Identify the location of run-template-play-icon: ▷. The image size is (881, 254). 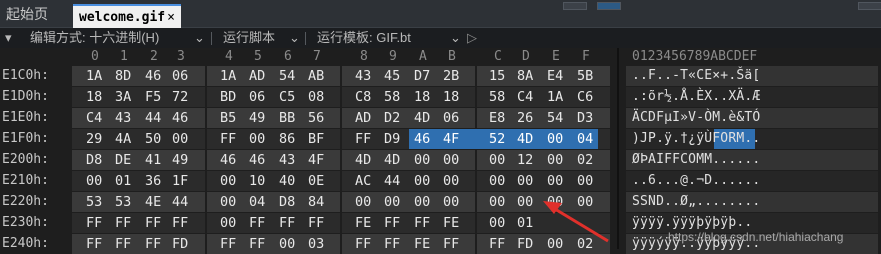
(472, 38).